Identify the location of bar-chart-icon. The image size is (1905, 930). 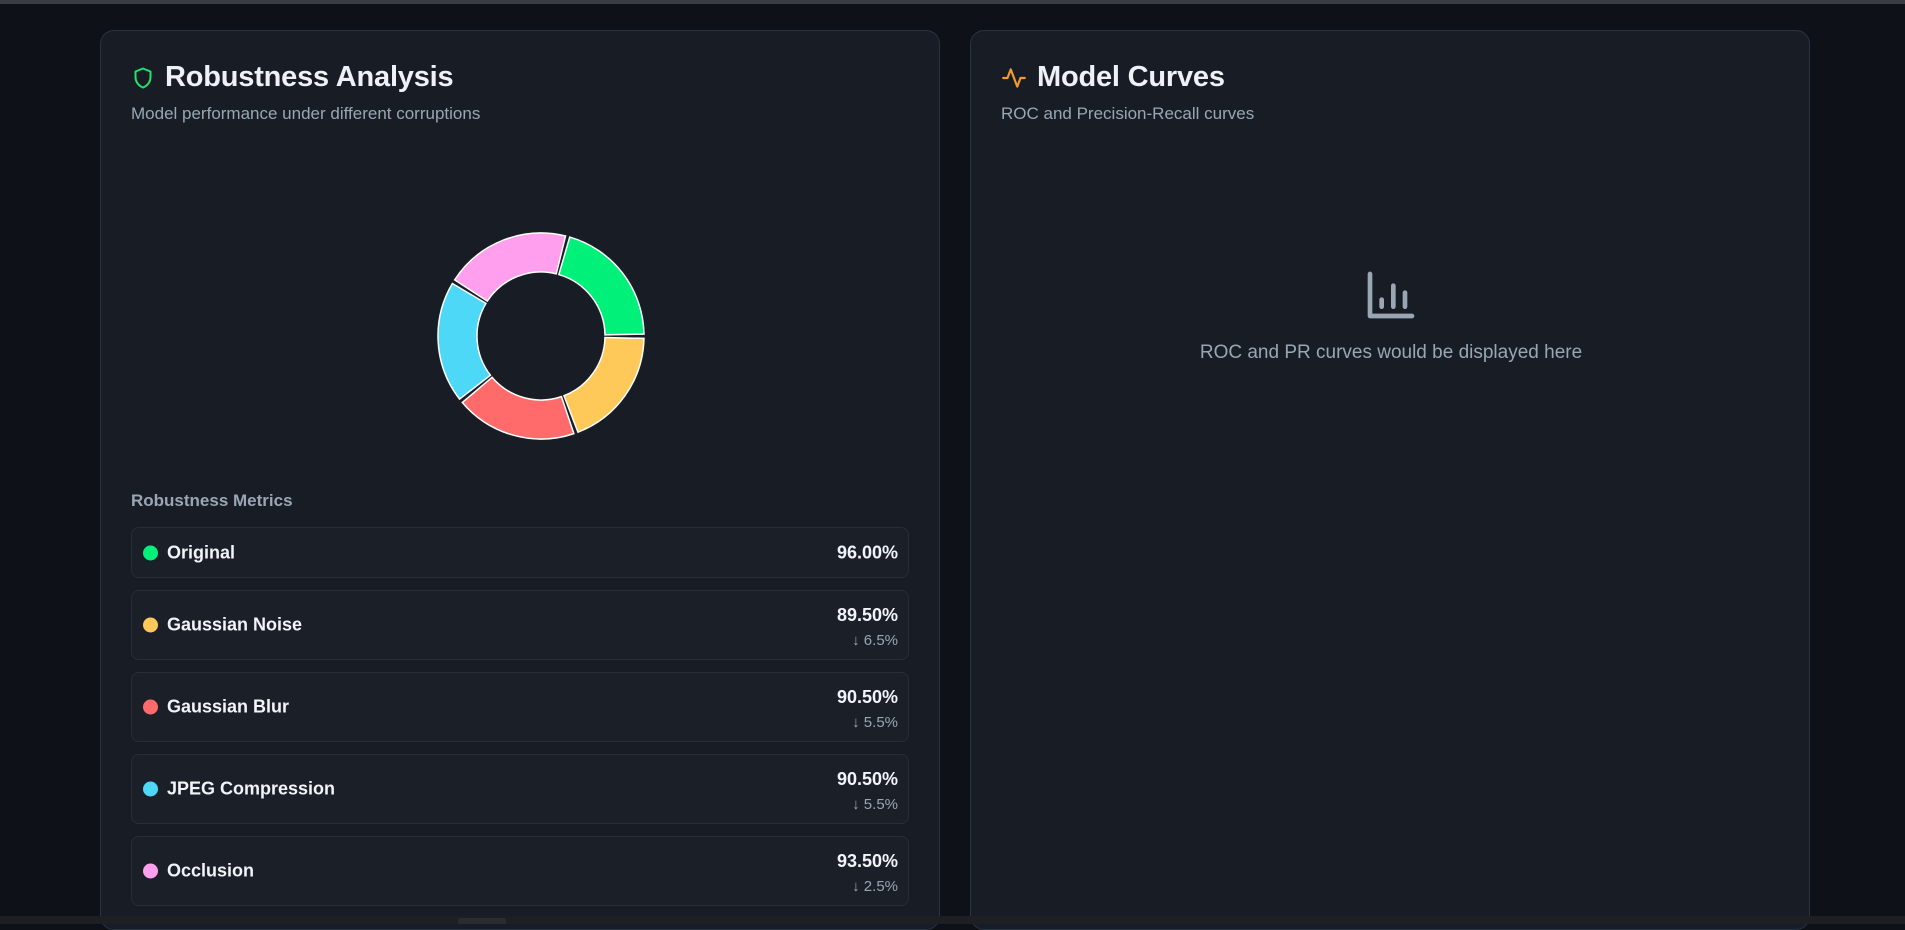
(1391, 295).